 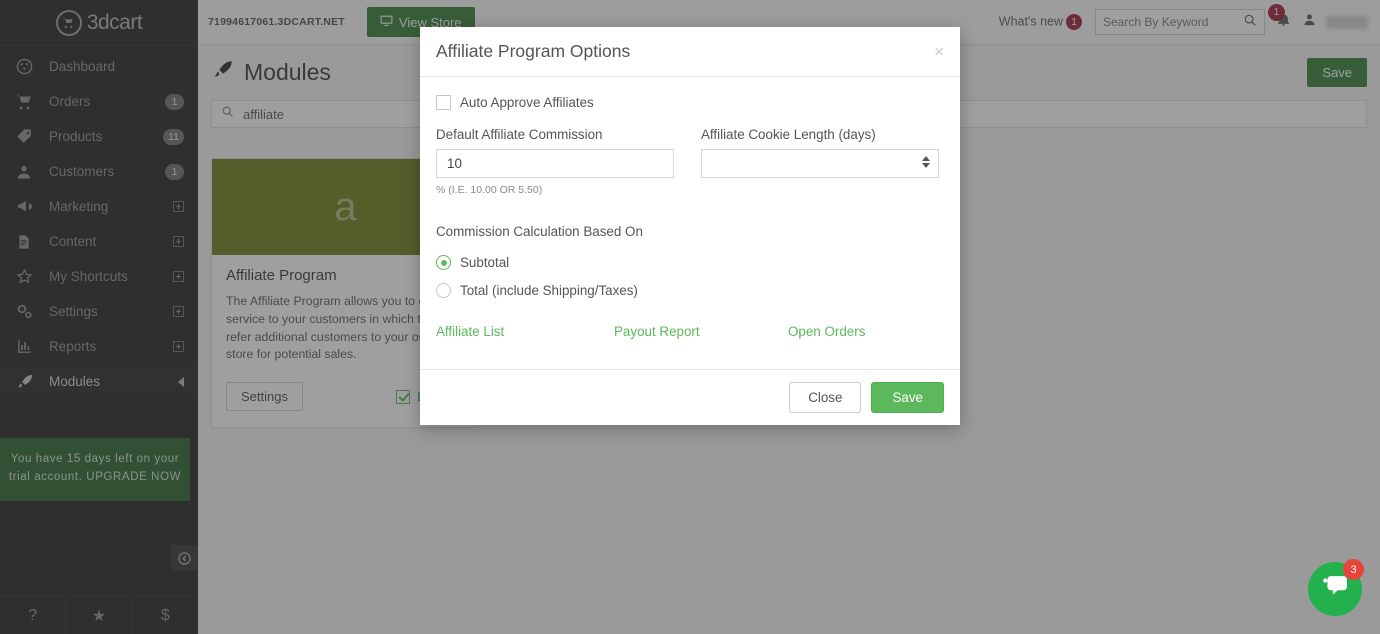 What do you see at coordinates (825, 397) in the screenshot?
I see `modal-close-button: Close` at bounding box center [825, 397].